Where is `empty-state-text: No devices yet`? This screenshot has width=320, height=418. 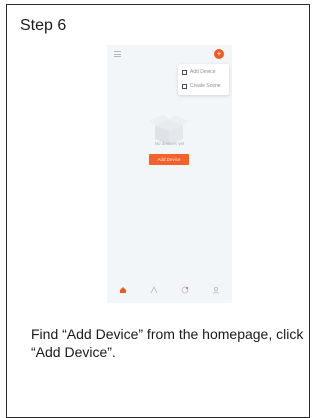
empty-state-text: No devices yet is located at coordinates (169, 143).